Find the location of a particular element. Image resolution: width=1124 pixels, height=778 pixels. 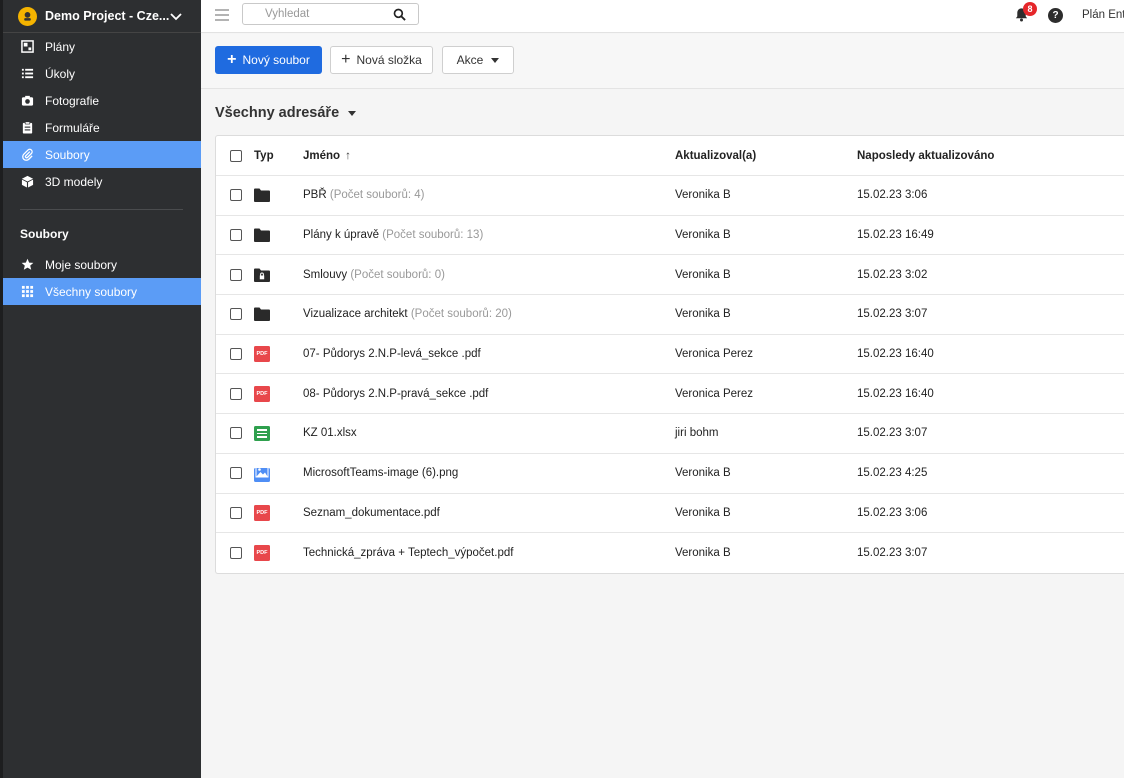

file-name: Smlouvy (Počet souborů: 0) is located at coordinates (374, 275).